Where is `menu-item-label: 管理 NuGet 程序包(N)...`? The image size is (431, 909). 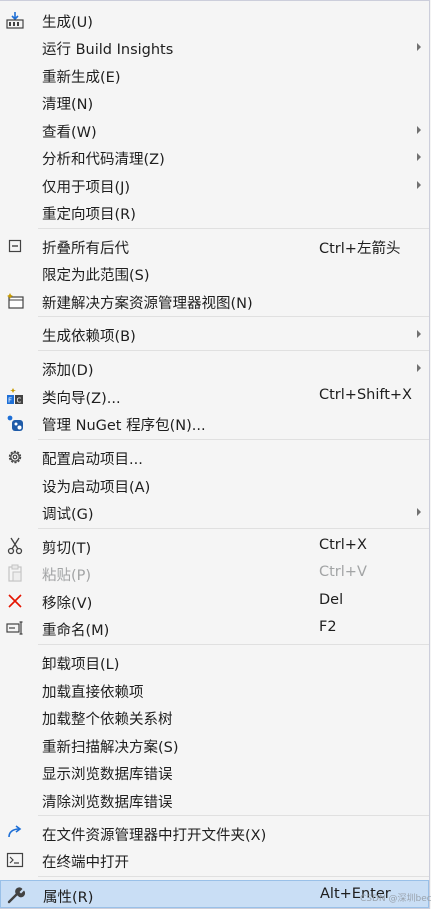 menu-item-label: 管理 NuGet 程序包(N)... is located at coordinates (124, 426).